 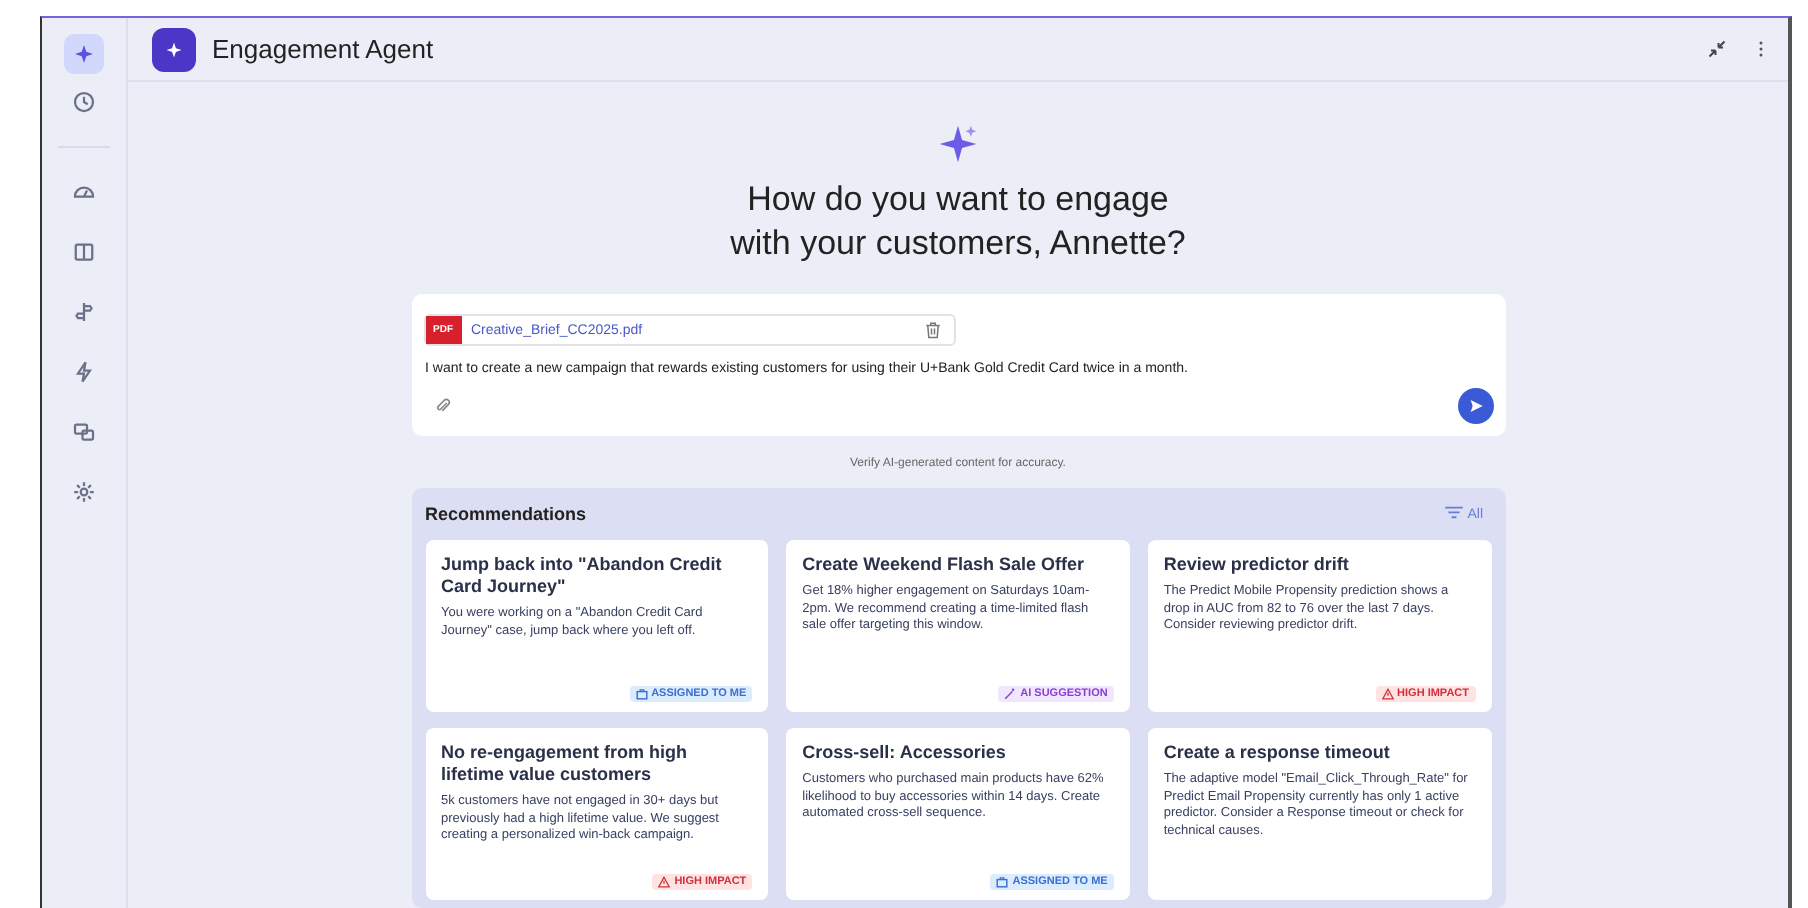 I want to click on wand-icon, so click(x=1010, y=694).